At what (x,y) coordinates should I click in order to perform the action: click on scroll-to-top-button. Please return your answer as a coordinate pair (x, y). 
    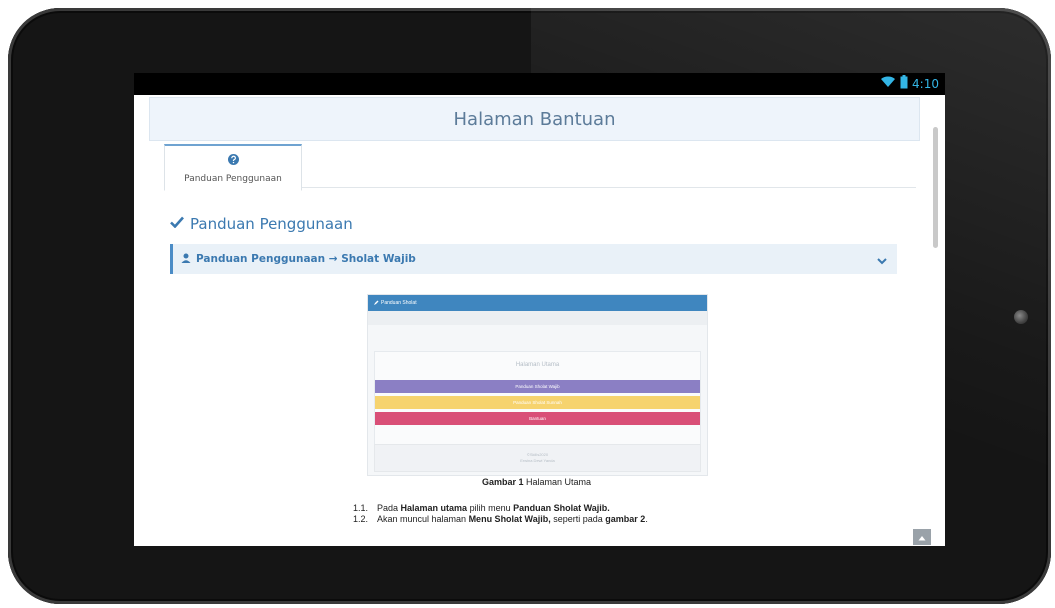
    Looking at the image, I should click on (922, 537).